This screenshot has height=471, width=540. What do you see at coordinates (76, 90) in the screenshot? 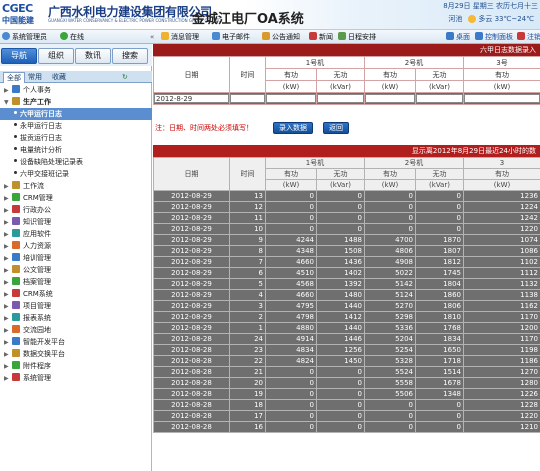
I see `sidebar-item: ▶ 个人事务` at bounding box center [76, 90].